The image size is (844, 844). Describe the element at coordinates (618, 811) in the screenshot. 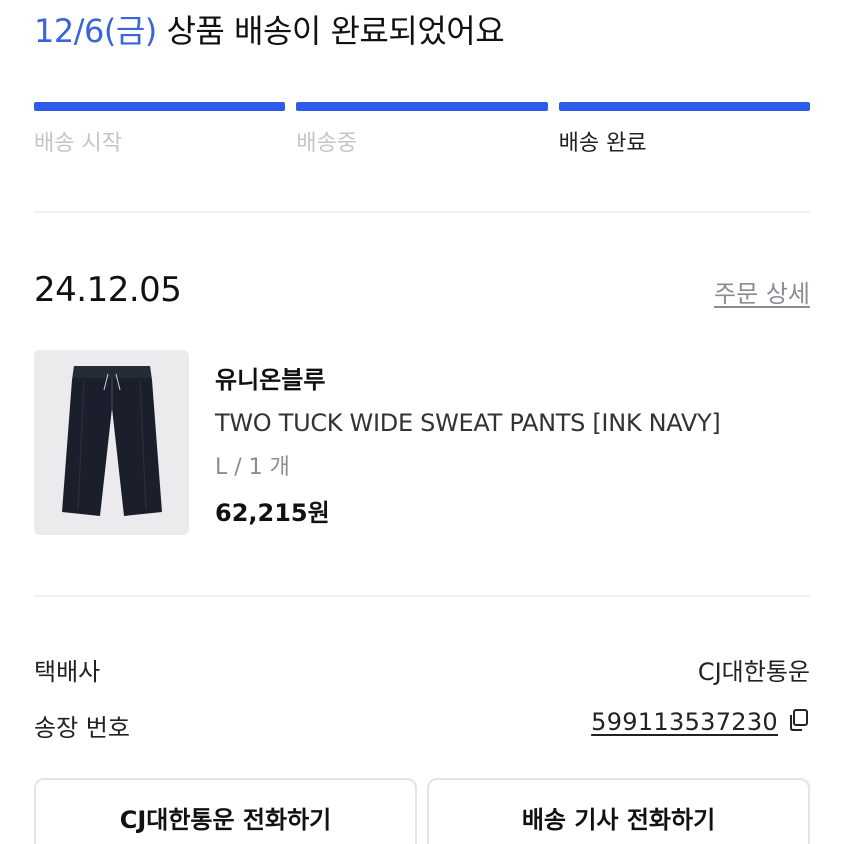

I see `call-driver-button: 배송 기사 전화하기` at that location.